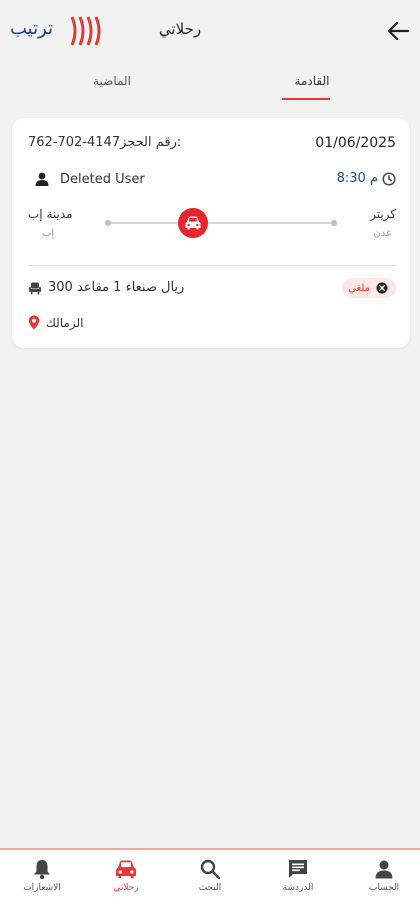 This screenshot has height=902, width=420. I want to click on route-line, so click(221, 223).